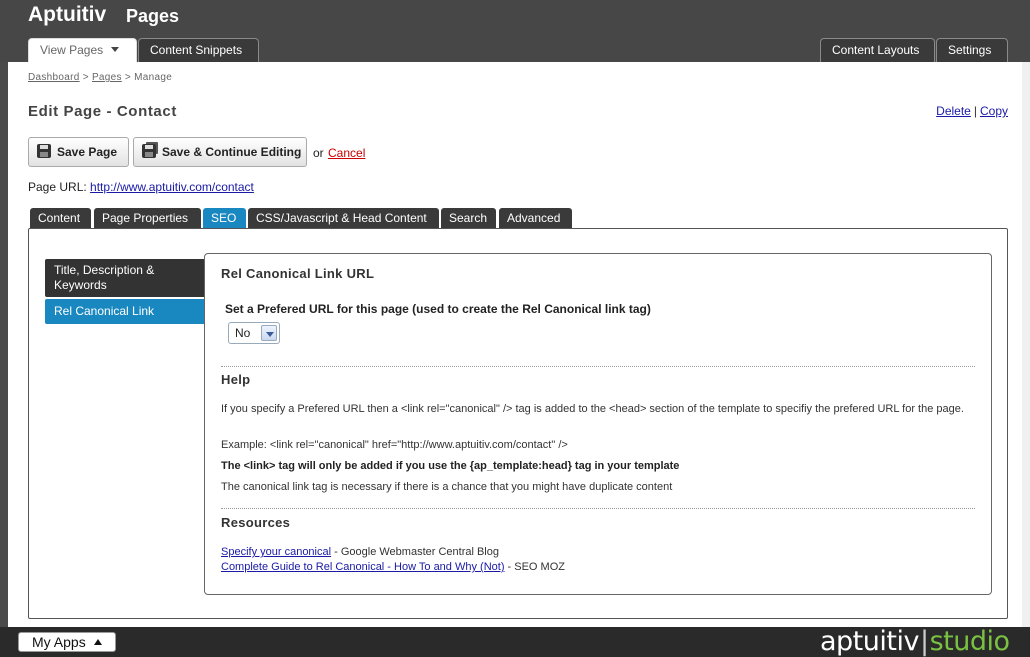  I want to click on tab-label: SEO, so click(224, 218).